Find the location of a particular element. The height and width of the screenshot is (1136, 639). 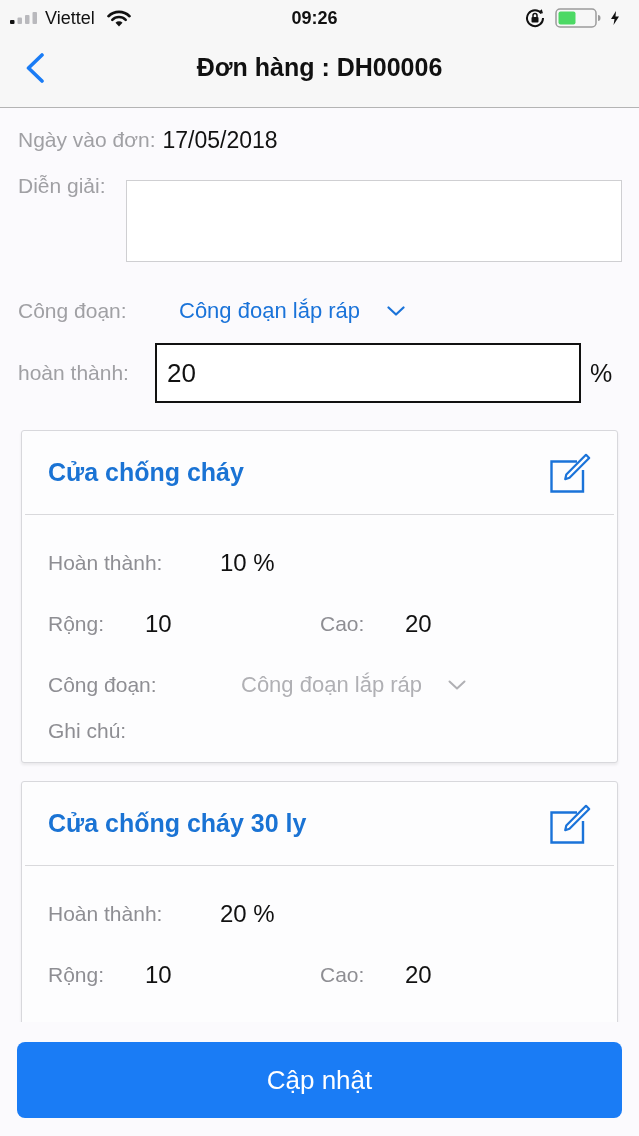

page-title: Đơn hàng : DH00006 is located at coordinates (319, 67).